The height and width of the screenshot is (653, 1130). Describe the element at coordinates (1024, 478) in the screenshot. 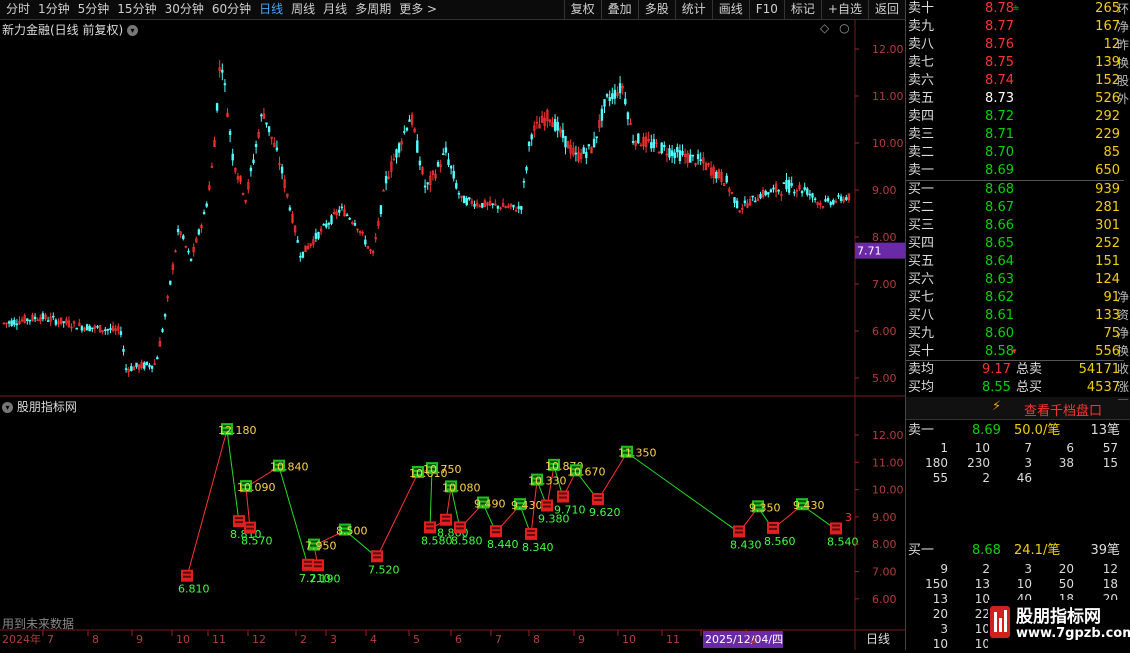

I see `order-cell: 46` at that location.